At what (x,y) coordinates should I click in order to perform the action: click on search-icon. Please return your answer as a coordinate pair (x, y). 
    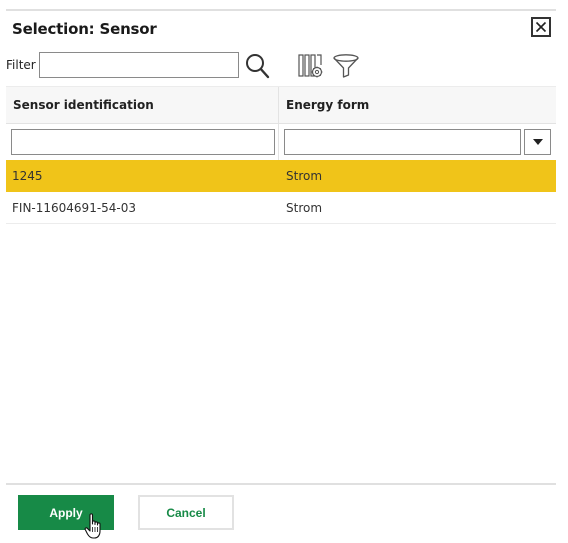
    Looking at the image, I should click on (258, 66).